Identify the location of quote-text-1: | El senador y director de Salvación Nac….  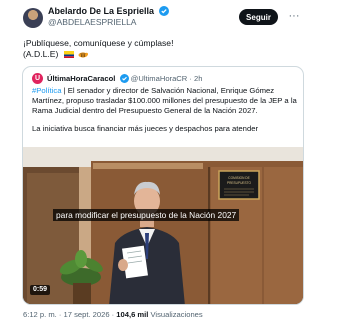
(164, 100).